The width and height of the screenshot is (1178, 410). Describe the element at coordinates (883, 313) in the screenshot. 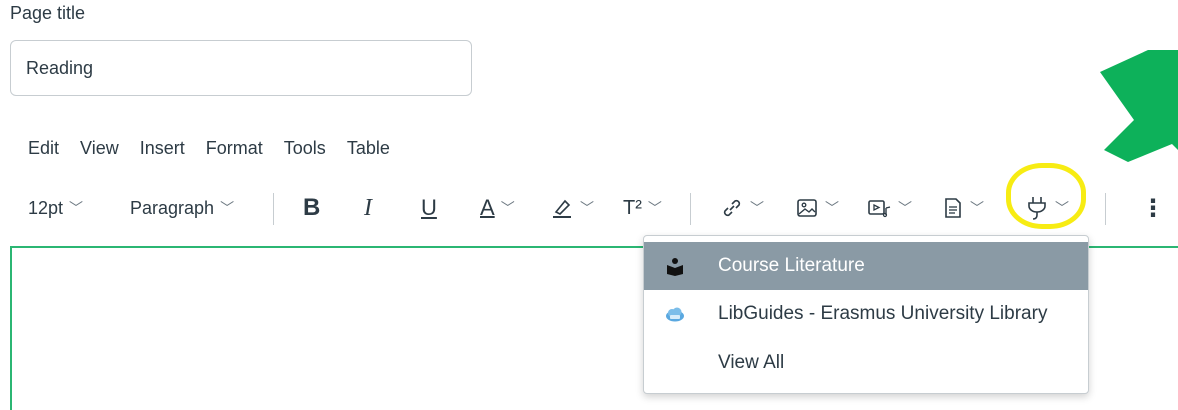

I see `menu-item-label: LibGuides - Erasmus University Library` at that location.